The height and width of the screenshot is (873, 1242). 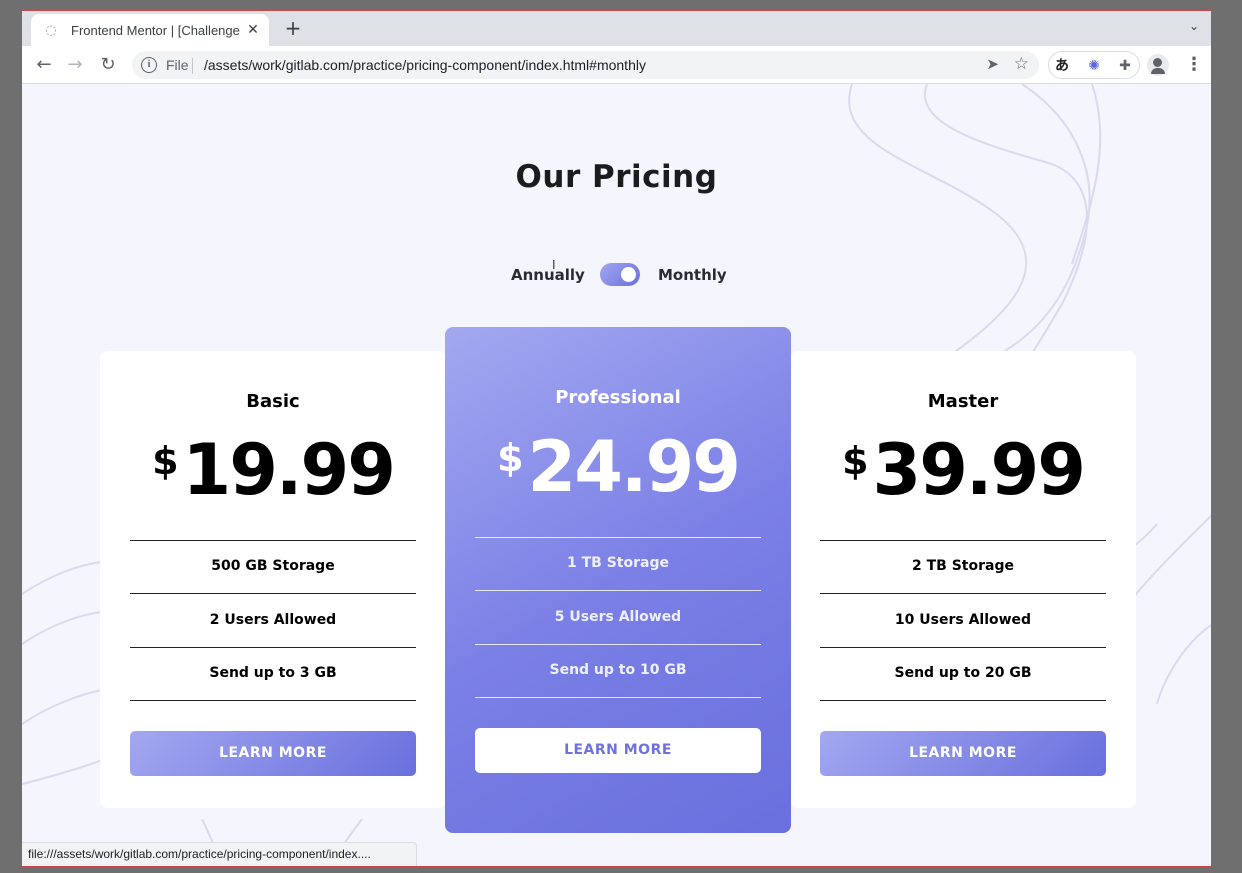 What do you see at coordinates (253, 30) in the screenshot?
I see `tab-close-icon: ✕` at bounding box center [253, 30].